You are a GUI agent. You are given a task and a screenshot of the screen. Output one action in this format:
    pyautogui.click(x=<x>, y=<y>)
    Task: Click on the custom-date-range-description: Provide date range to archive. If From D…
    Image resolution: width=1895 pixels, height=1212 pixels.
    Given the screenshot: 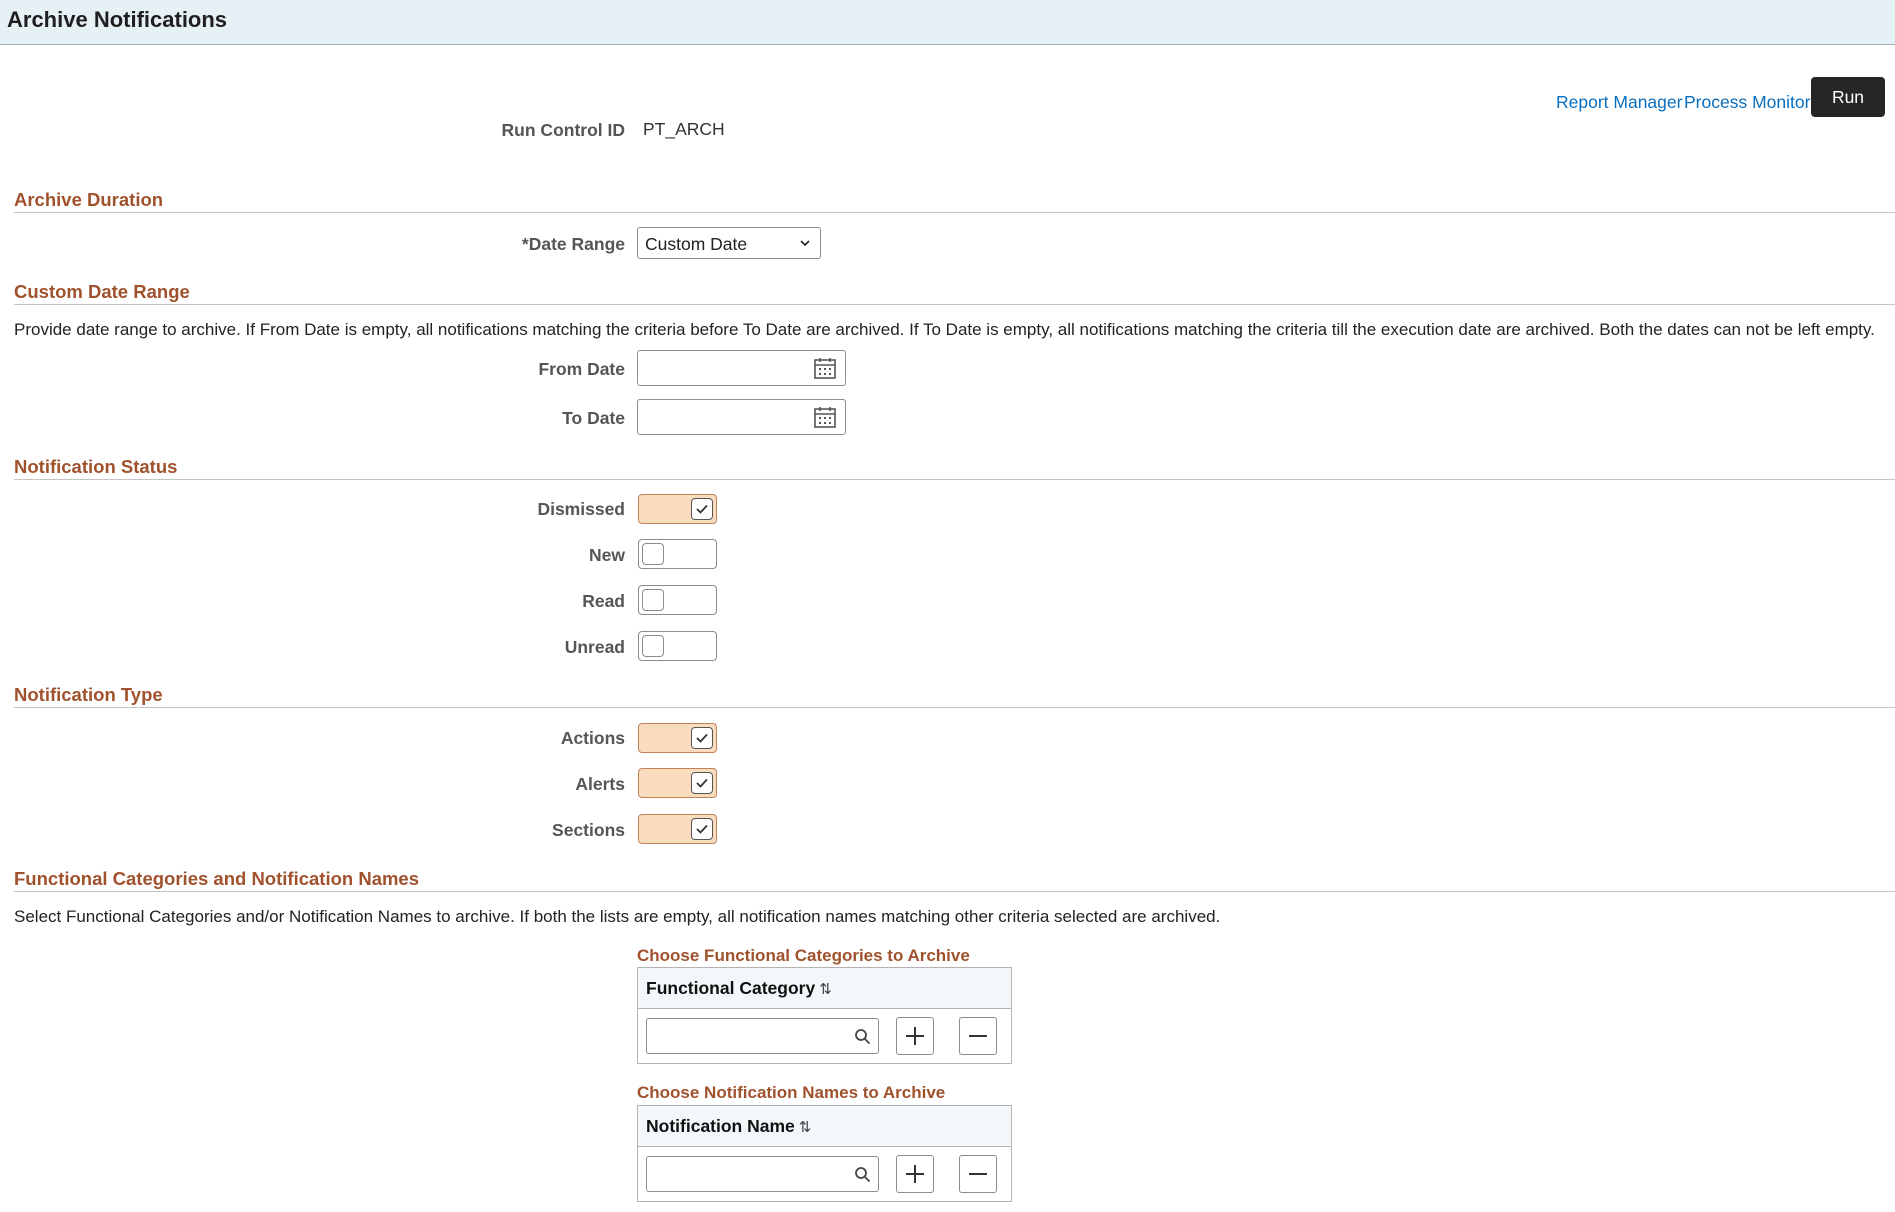 What is the action you would take?
    pyautogui.click(x=944, y=329)
    